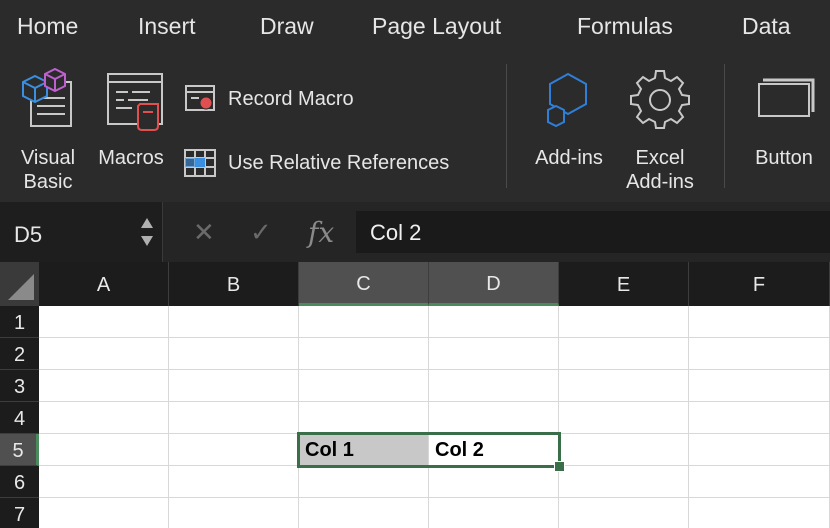 The width and height of the screenshot is (830, 528). I want to click on cell-f6, so click(759, 482).